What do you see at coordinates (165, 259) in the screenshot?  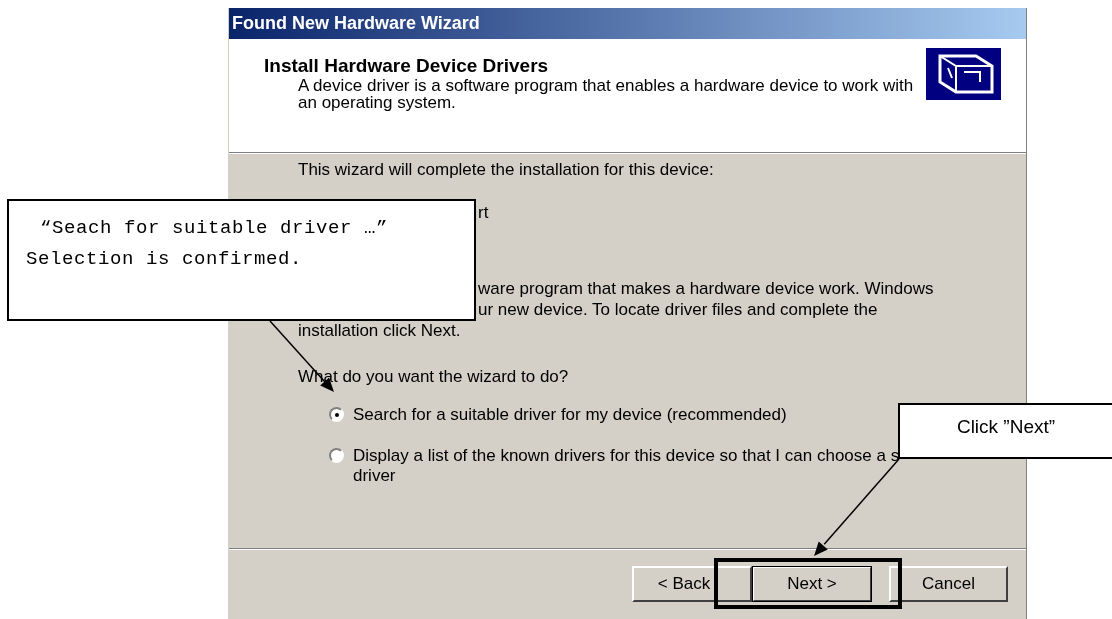 I see `callout-text: Selection is confirmed.` at bounding box center [165, 259].